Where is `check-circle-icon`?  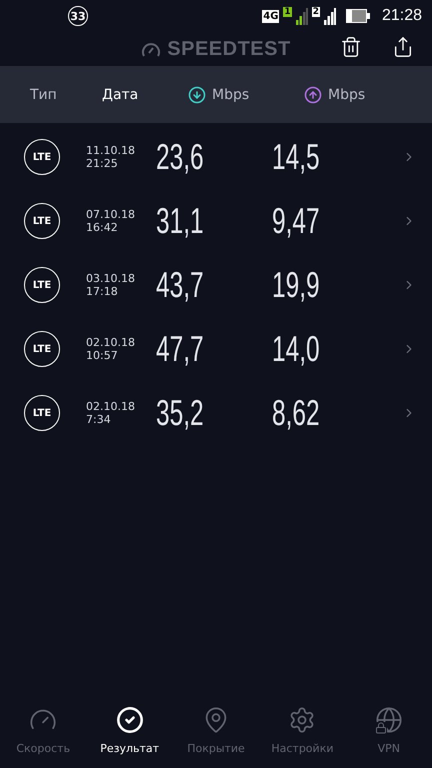
check-circle-icon is located at coordinates (130, 720).